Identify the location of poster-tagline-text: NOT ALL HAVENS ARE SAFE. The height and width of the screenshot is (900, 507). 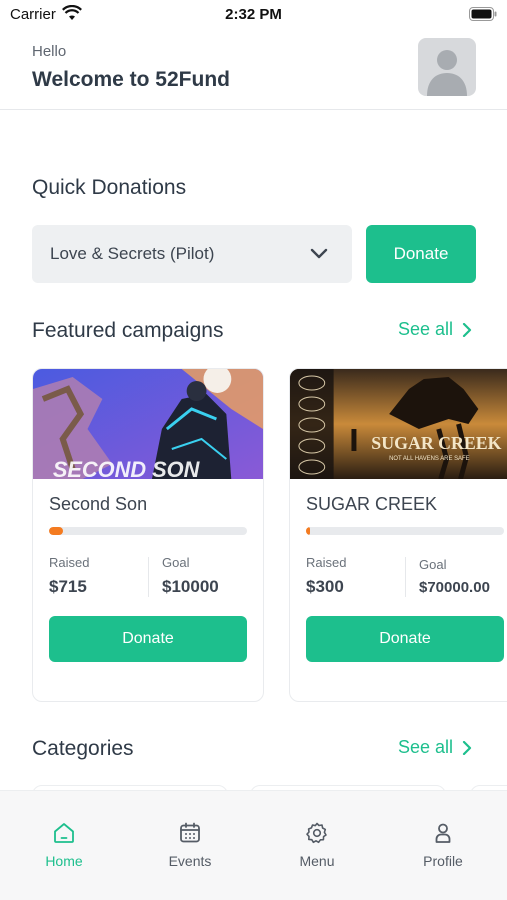
(429, 459).